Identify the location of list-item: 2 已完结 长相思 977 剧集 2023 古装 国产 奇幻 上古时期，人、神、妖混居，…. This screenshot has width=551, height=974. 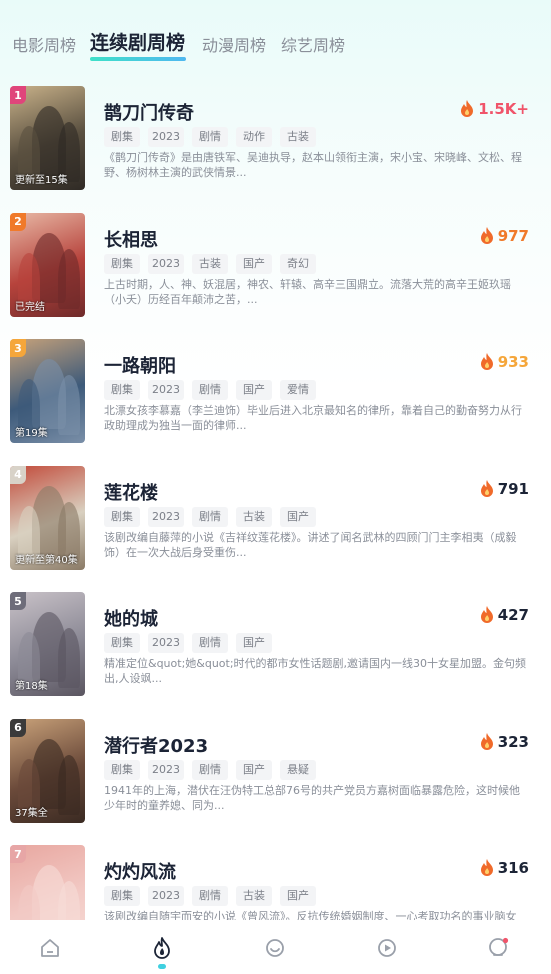
(275, 265).